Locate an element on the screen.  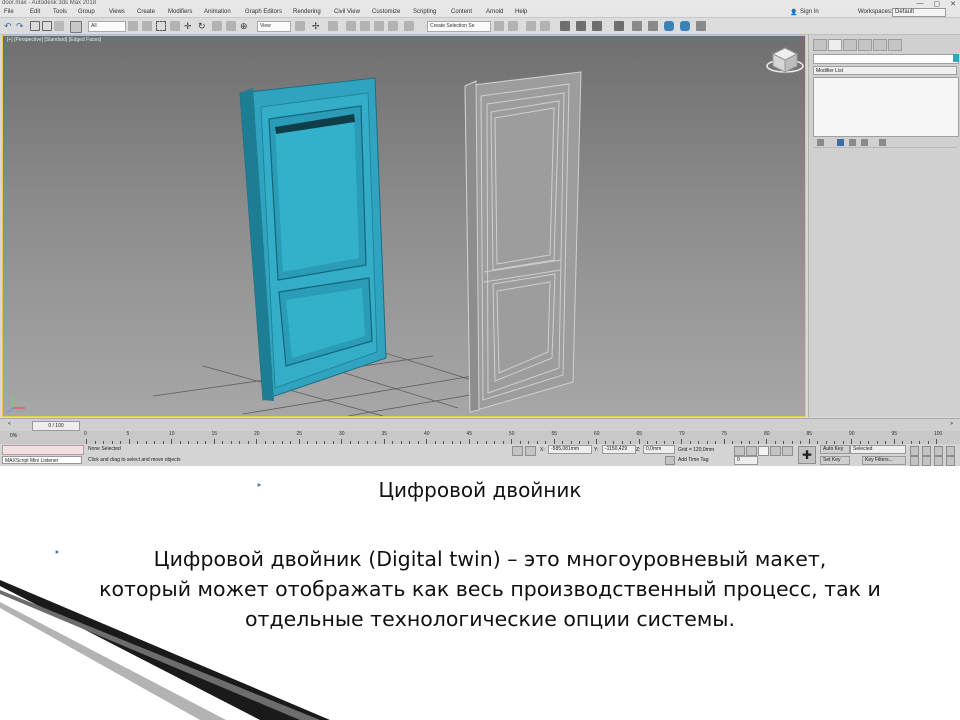
reference-coordinate-icon: ⊕ is located at coordinates (245, 26).